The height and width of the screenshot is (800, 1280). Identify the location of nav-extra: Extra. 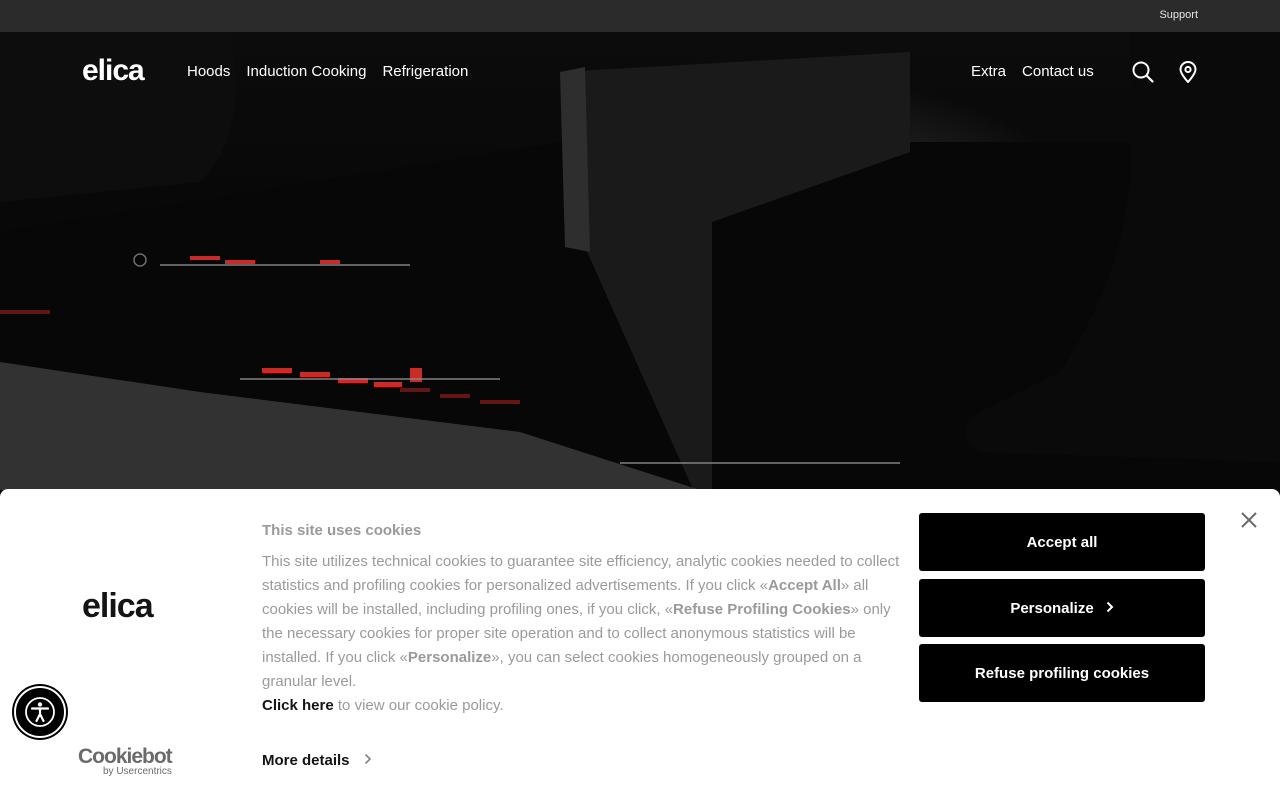
(988, 71).